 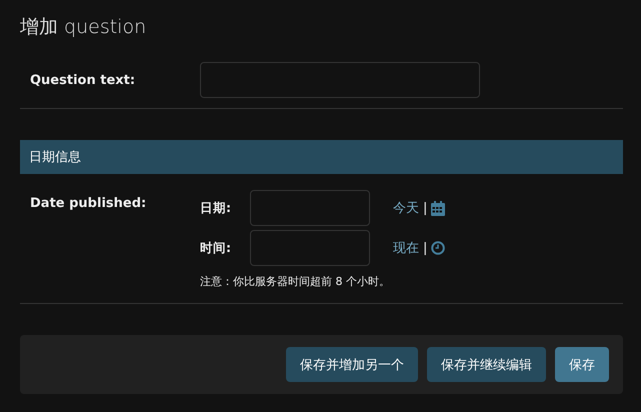 I want to click on input-field, so click(x=340, y=80).